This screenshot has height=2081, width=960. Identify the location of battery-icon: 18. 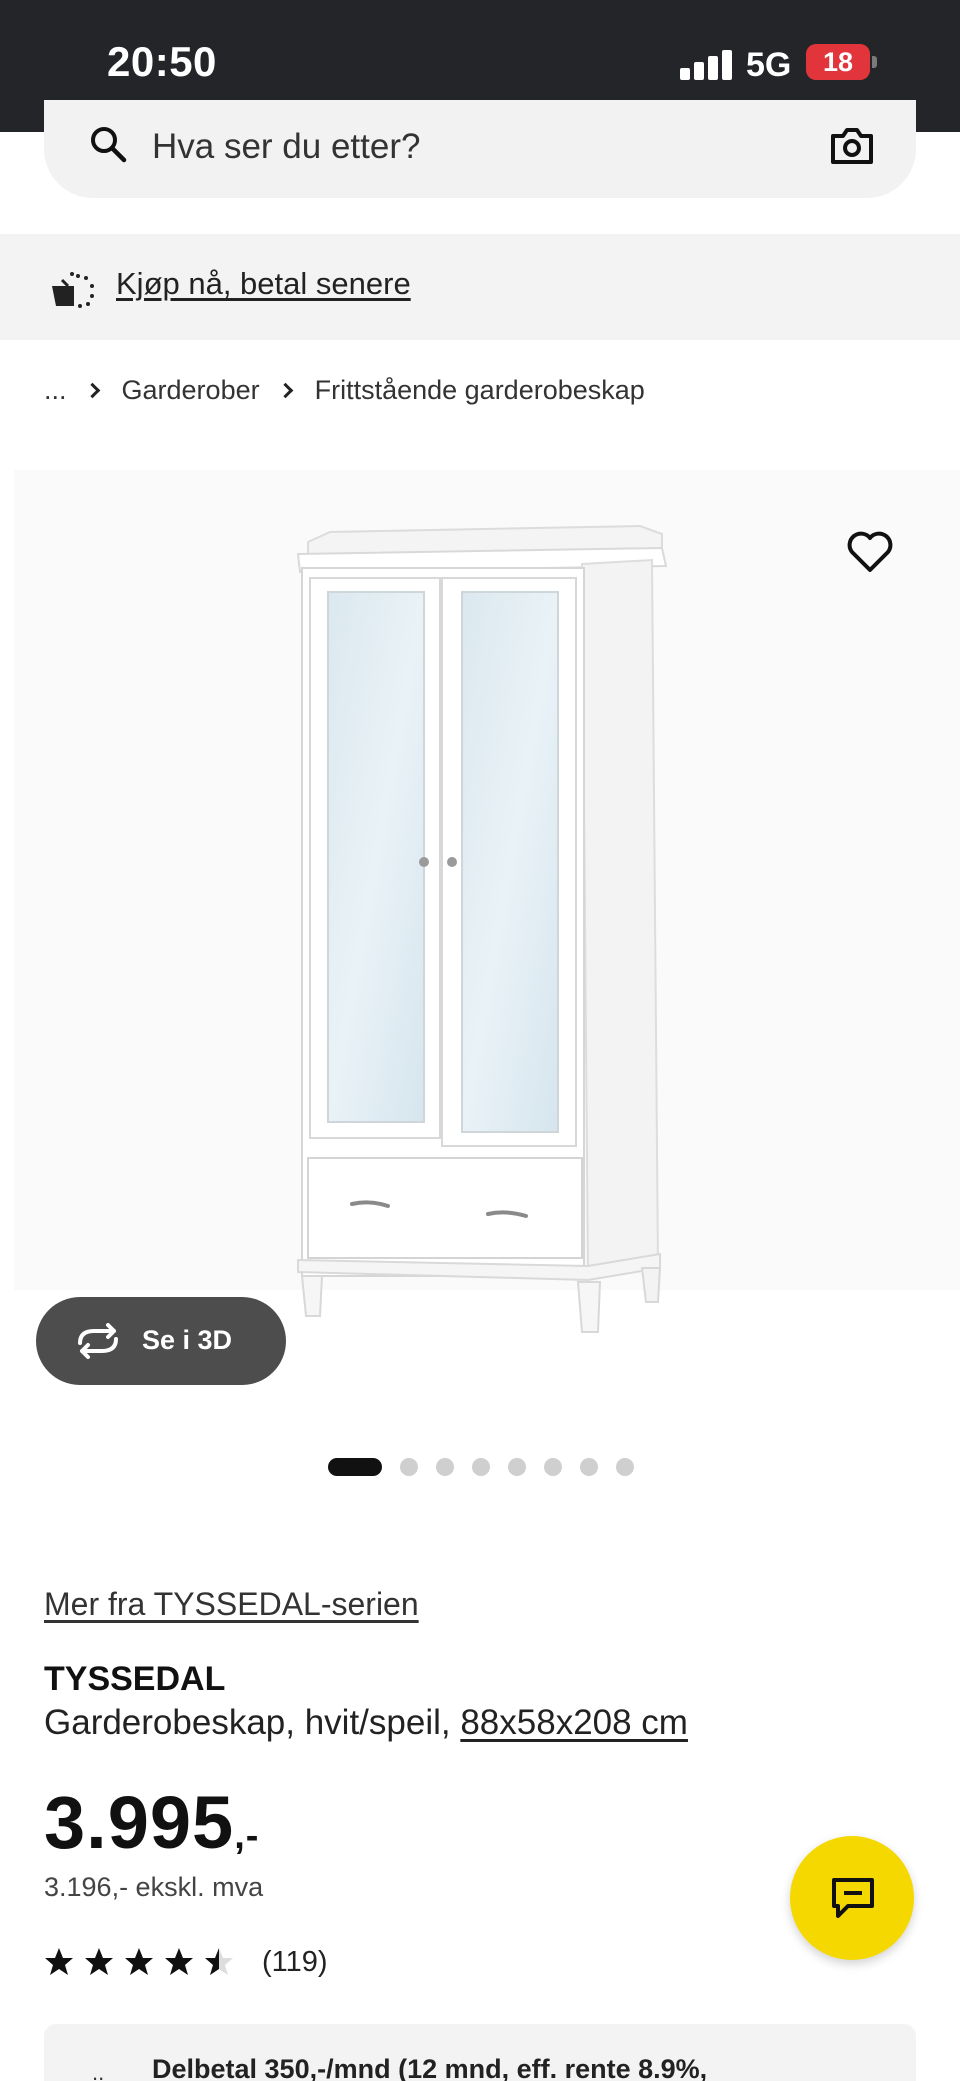
(838, 62).